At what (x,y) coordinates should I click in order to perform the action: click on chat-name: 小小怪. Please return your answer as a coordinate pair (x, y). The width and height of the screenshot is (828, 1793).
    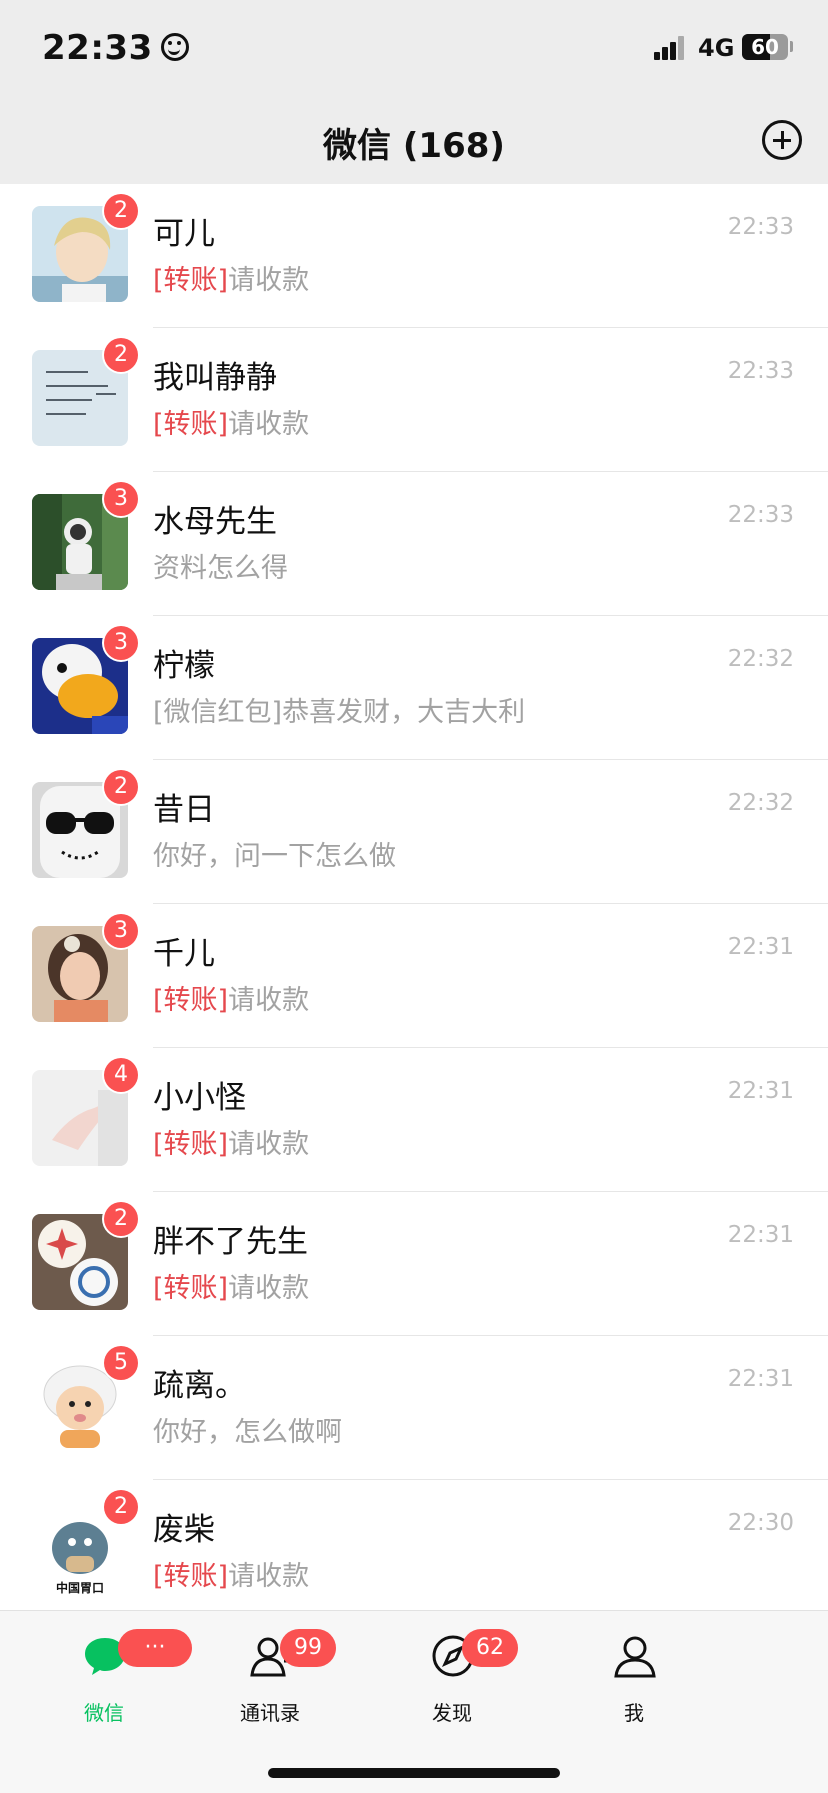
    Looking at the image, I should click on (199, 1098).